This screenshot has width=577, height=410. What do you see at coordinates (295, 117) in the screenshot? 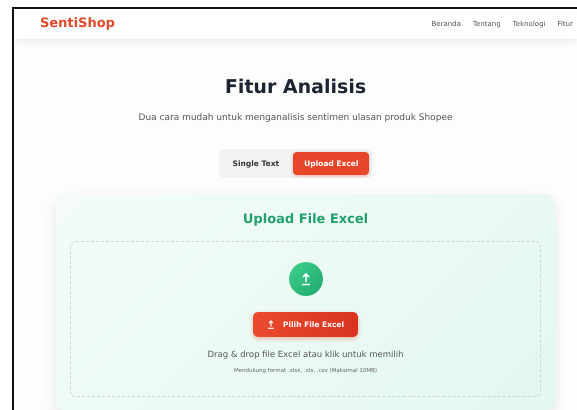
I see `page-subtitle: Dua cara mudah untuk menganalisis sentimen ulasan produk Shopee` at bounding box center [295, 117].